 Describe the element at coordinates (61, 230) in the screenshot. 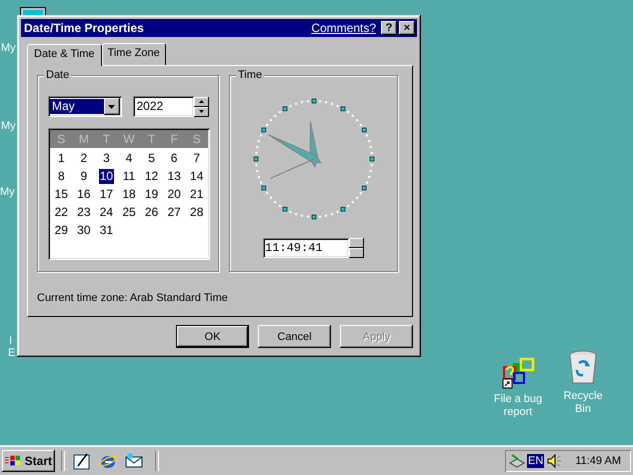

I see `calendar-day: 29` at that location.